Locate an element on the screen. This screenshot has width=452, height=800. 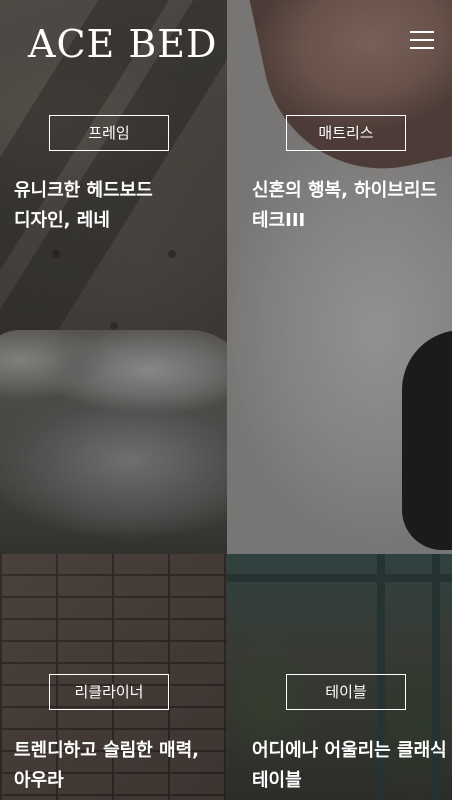
category-button-recliner: 리클라이너 is located at coordinates (109, 692).